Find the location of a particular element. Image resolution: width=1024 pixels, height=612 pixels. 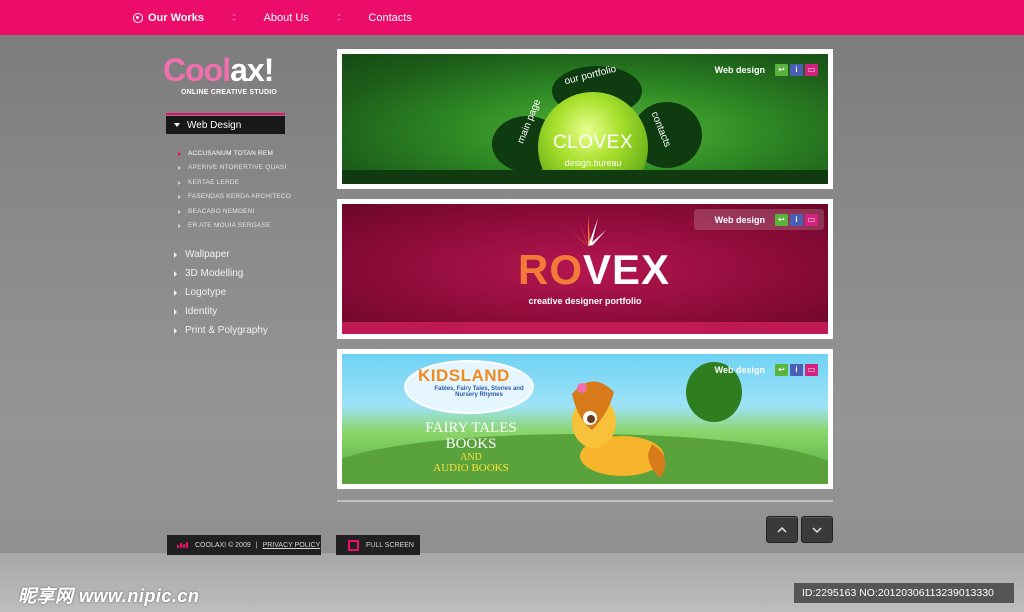

sidebar-item-identity: Identity is located at coordinates (195, 311).